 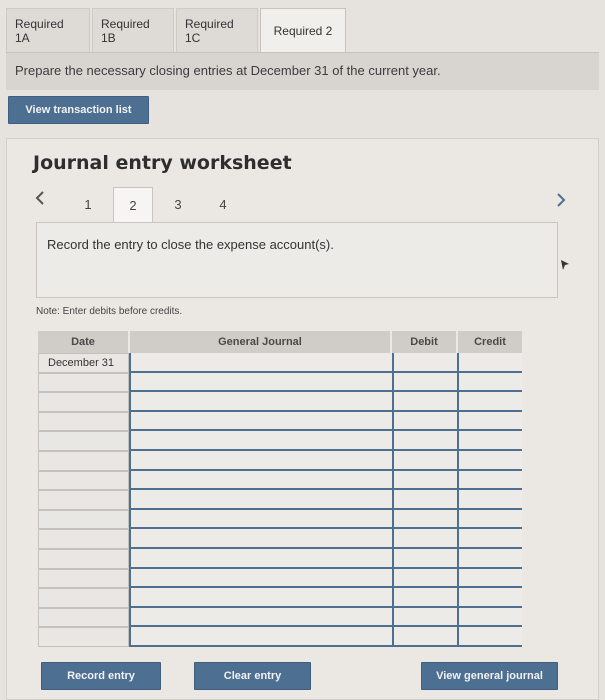 I want to click on header-date: Date, so click(x=83, y=342).